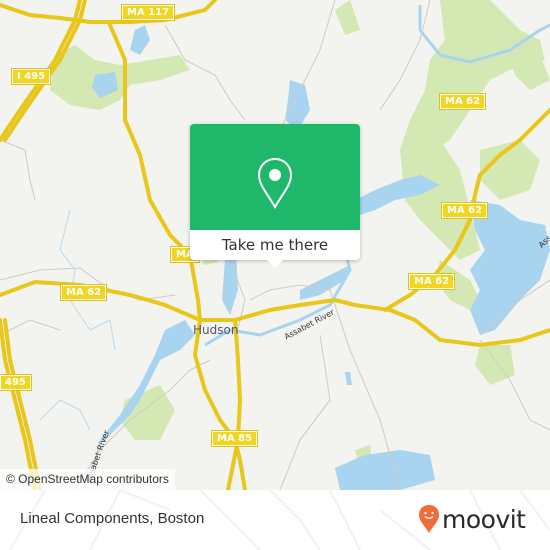 This screenshot has height=550, width=550. What do you see at coordinates (429, 519) in the screenshot?
I see `moovit-pin-icon` at bounding box center [429, 519].